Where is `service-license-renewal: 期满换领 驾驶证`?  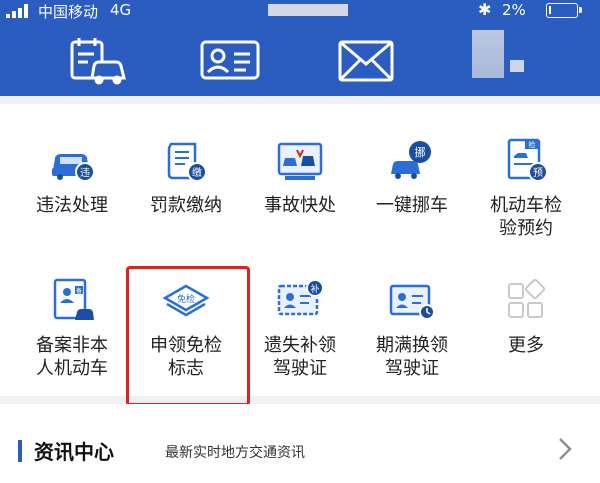 service-license-renewal: 期满换领 驾驶证 is located at coordinates (412, 341).